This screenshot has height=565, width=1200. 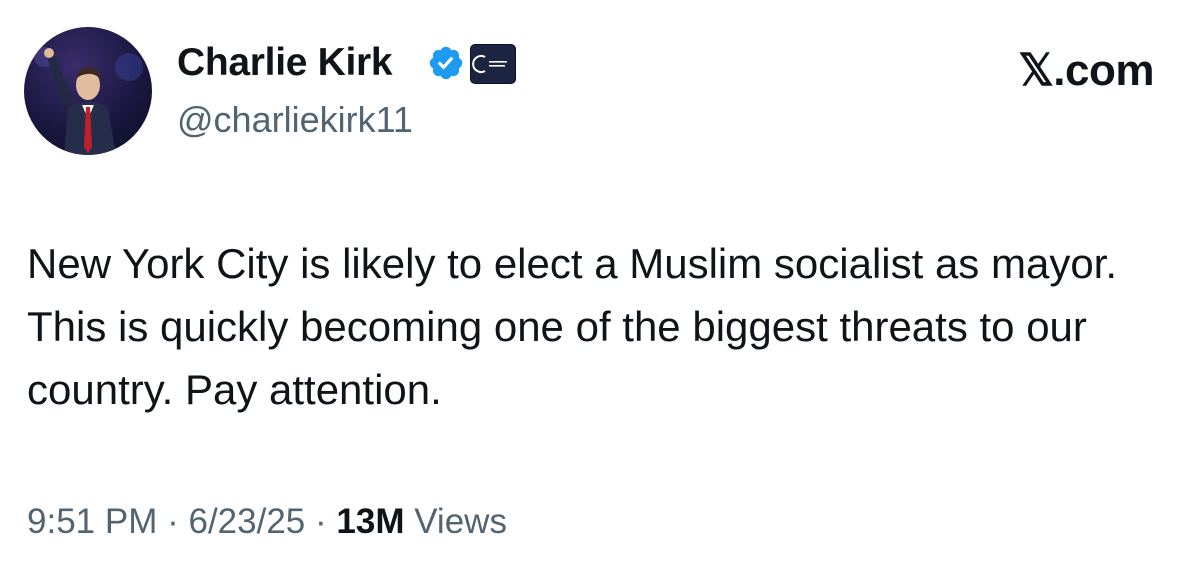 I want to click on views-count: 13M, so click(x=370, y=521).